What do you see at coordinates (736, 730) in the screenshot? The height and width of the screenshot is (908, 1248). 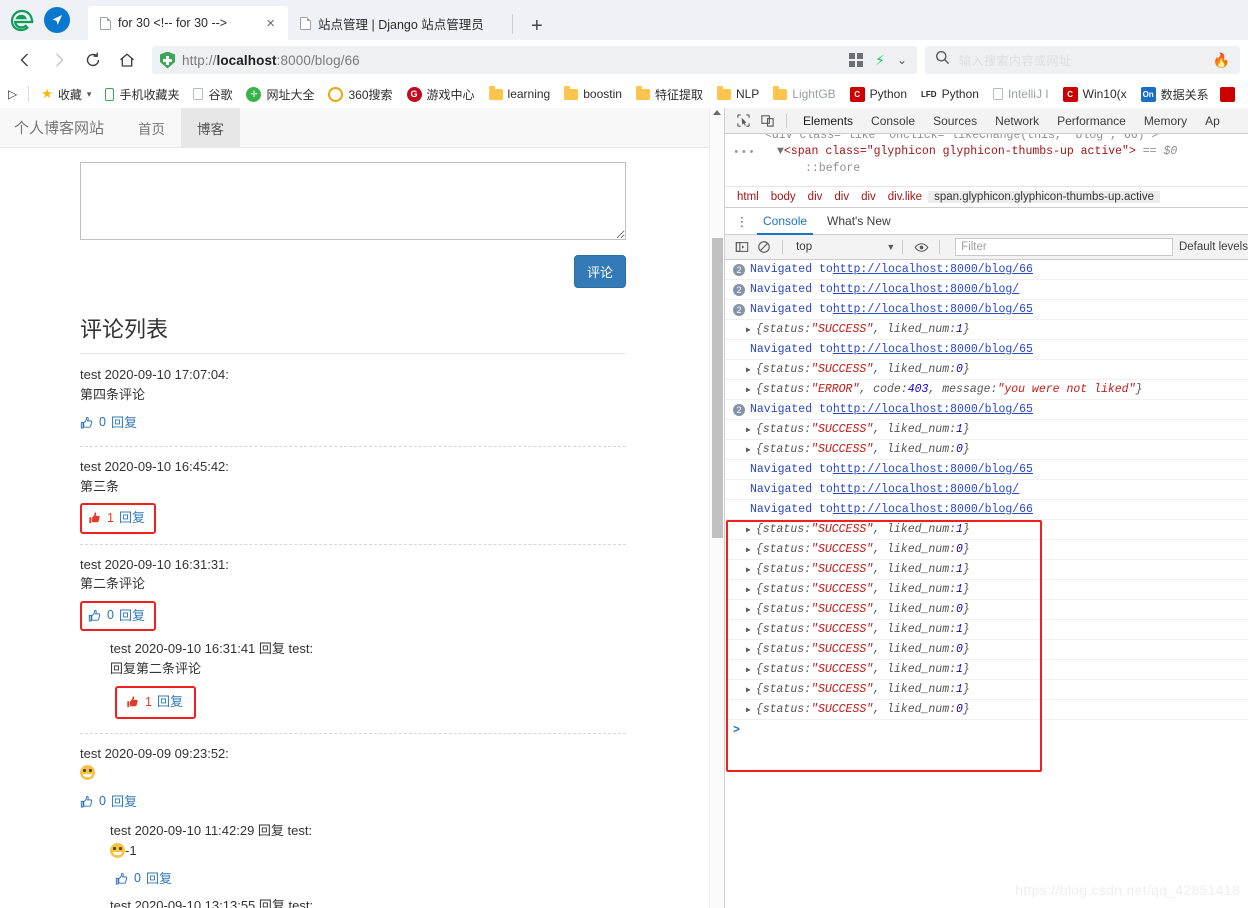 I see `console-prompt-icon: >` at bounding box center [736, 730].